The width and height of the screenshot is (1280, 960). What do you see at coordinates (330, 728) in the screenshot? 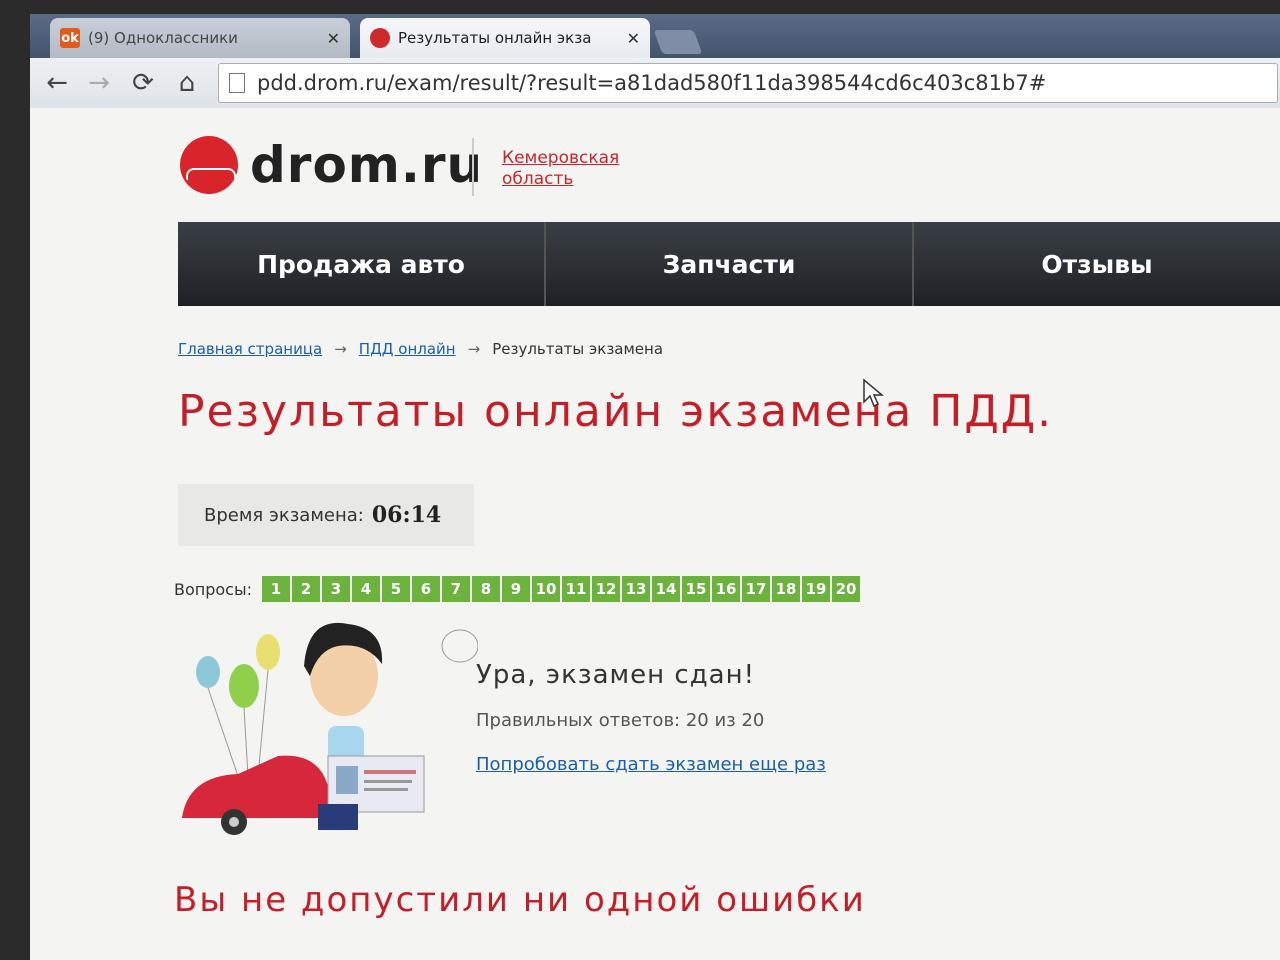
I see `success-illustration` at bounding box center [330, 728].